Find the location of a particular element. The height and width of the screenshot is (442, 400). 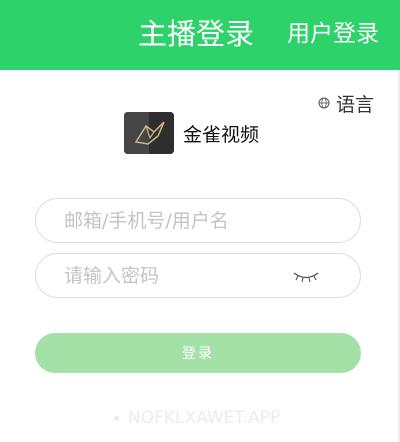

domain-footer: NOFKLXAWET.APP is located at coordinates (197, 418).